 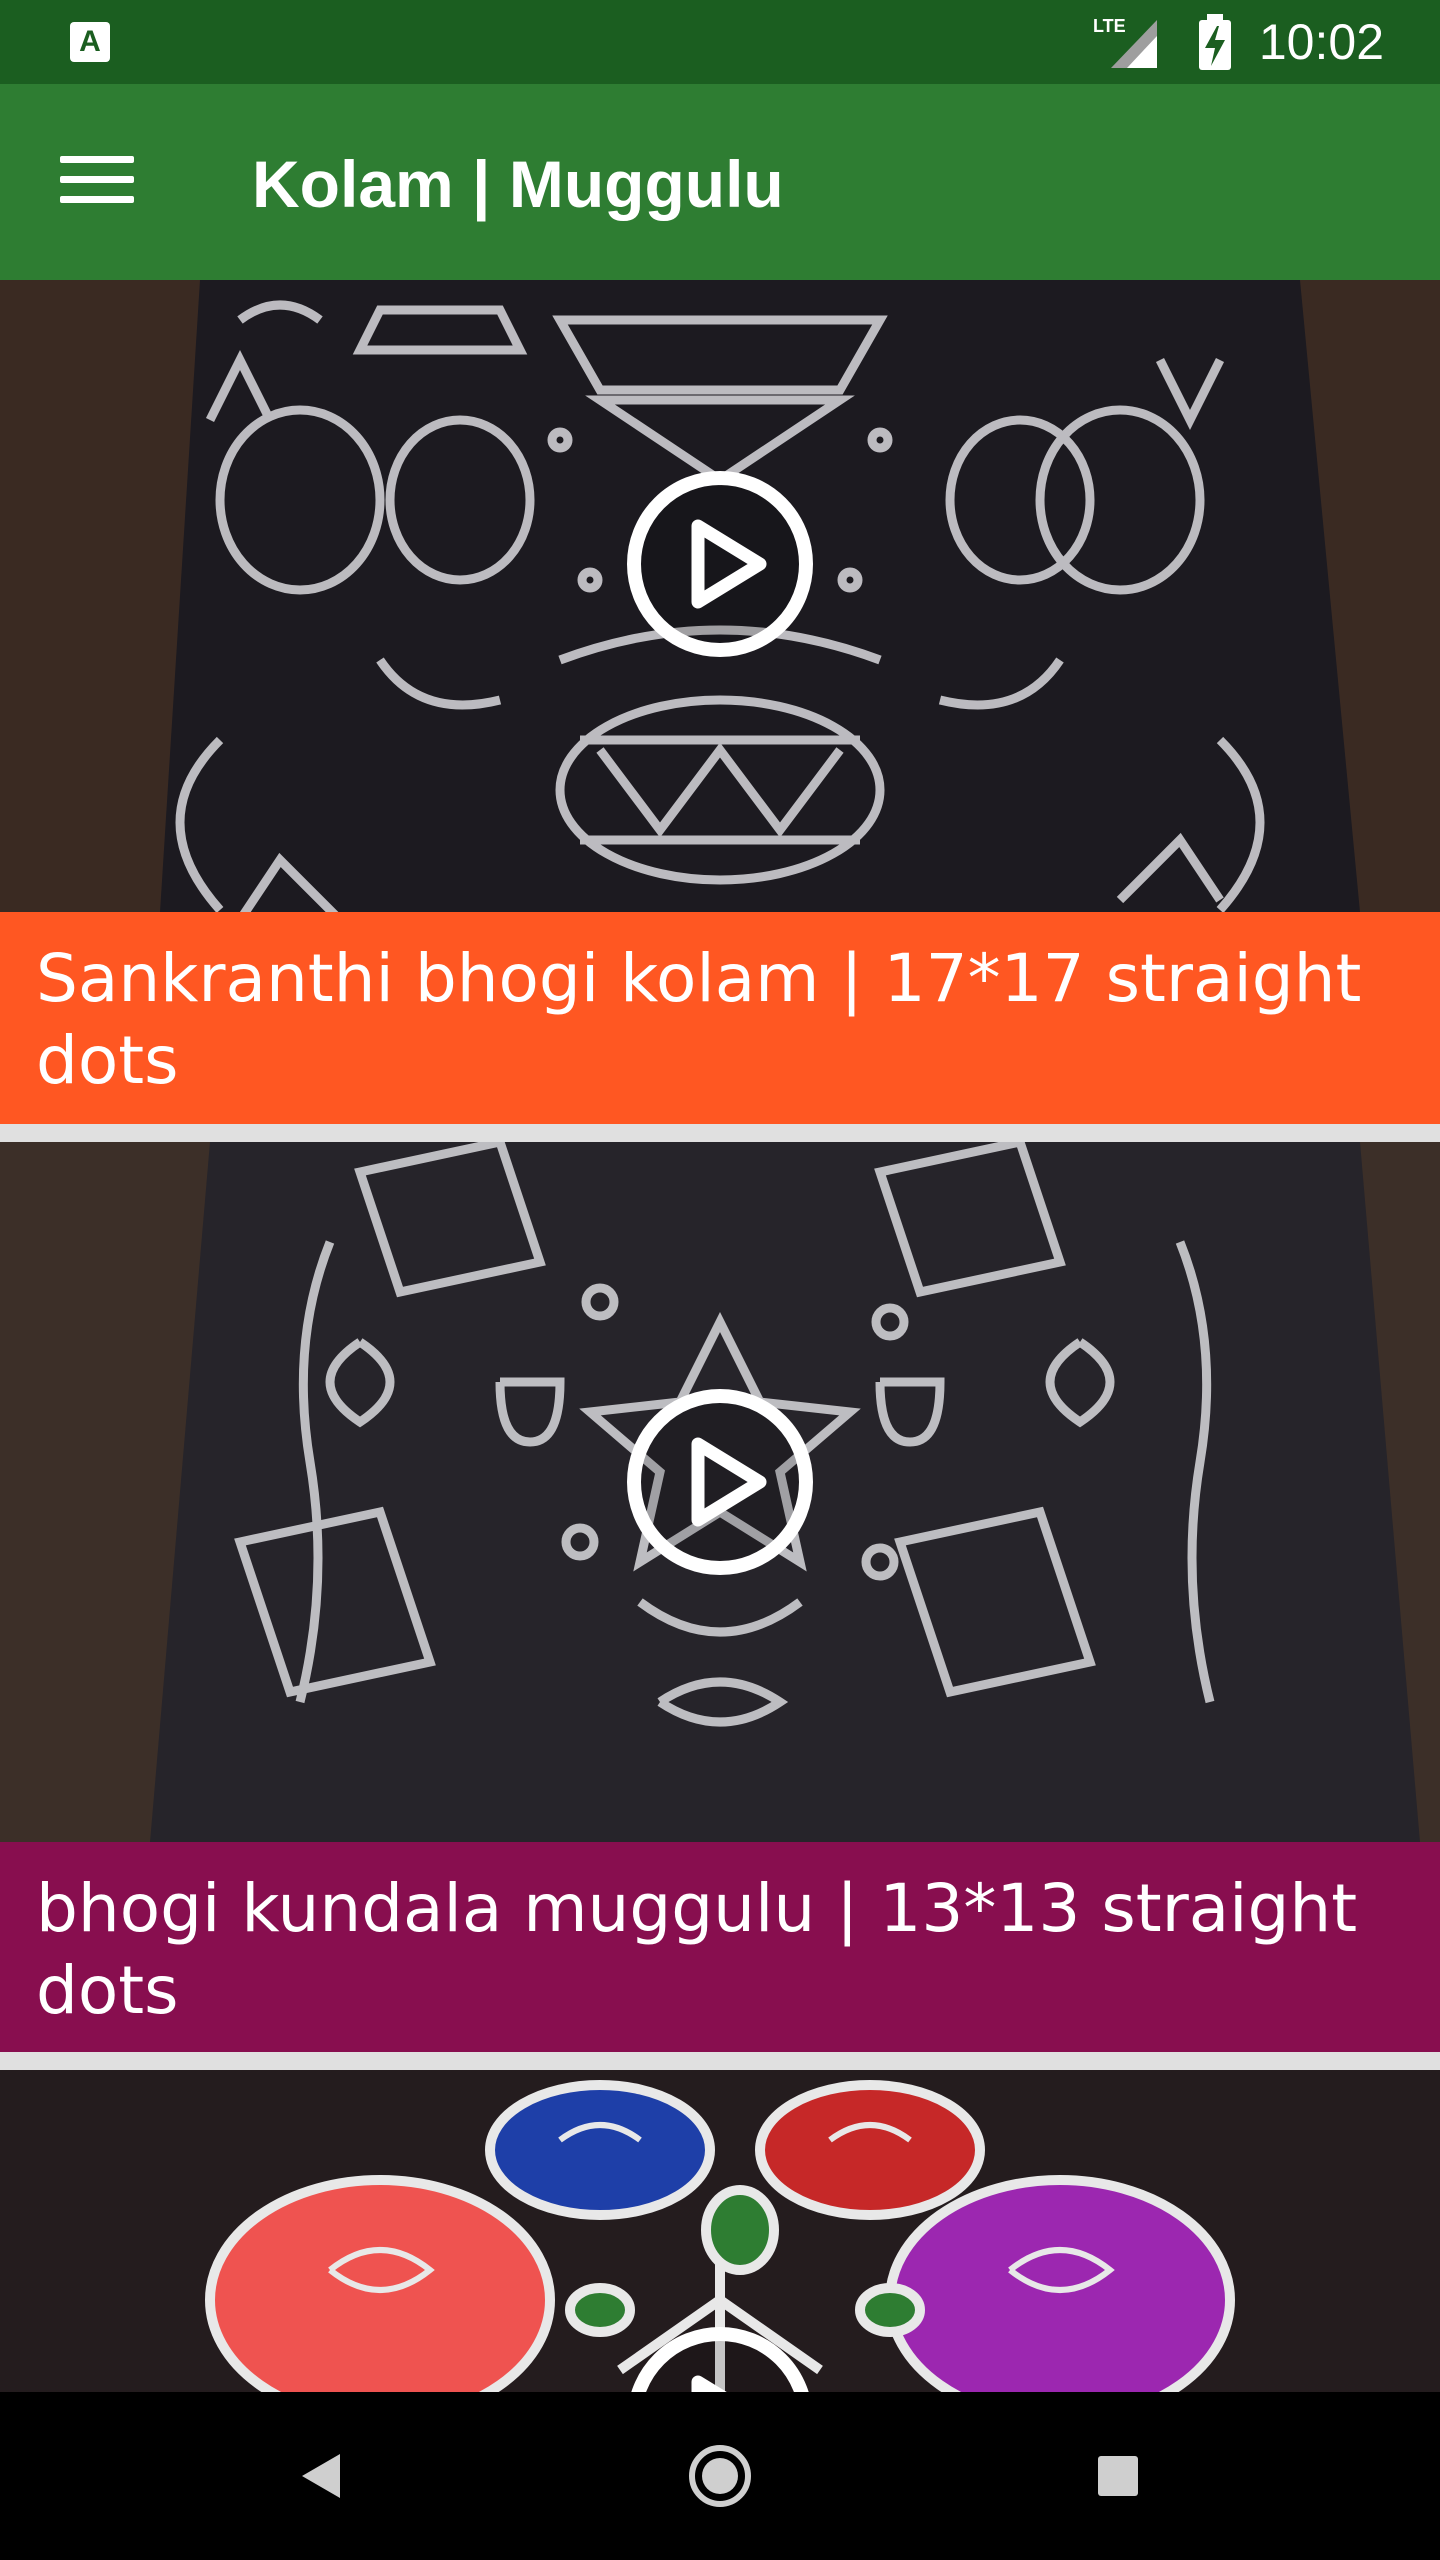 What do you see at coordinates (720, 42) in the screenshot?
I see `status-bar: A LTE 10:02` at bounding box center [720, 42].